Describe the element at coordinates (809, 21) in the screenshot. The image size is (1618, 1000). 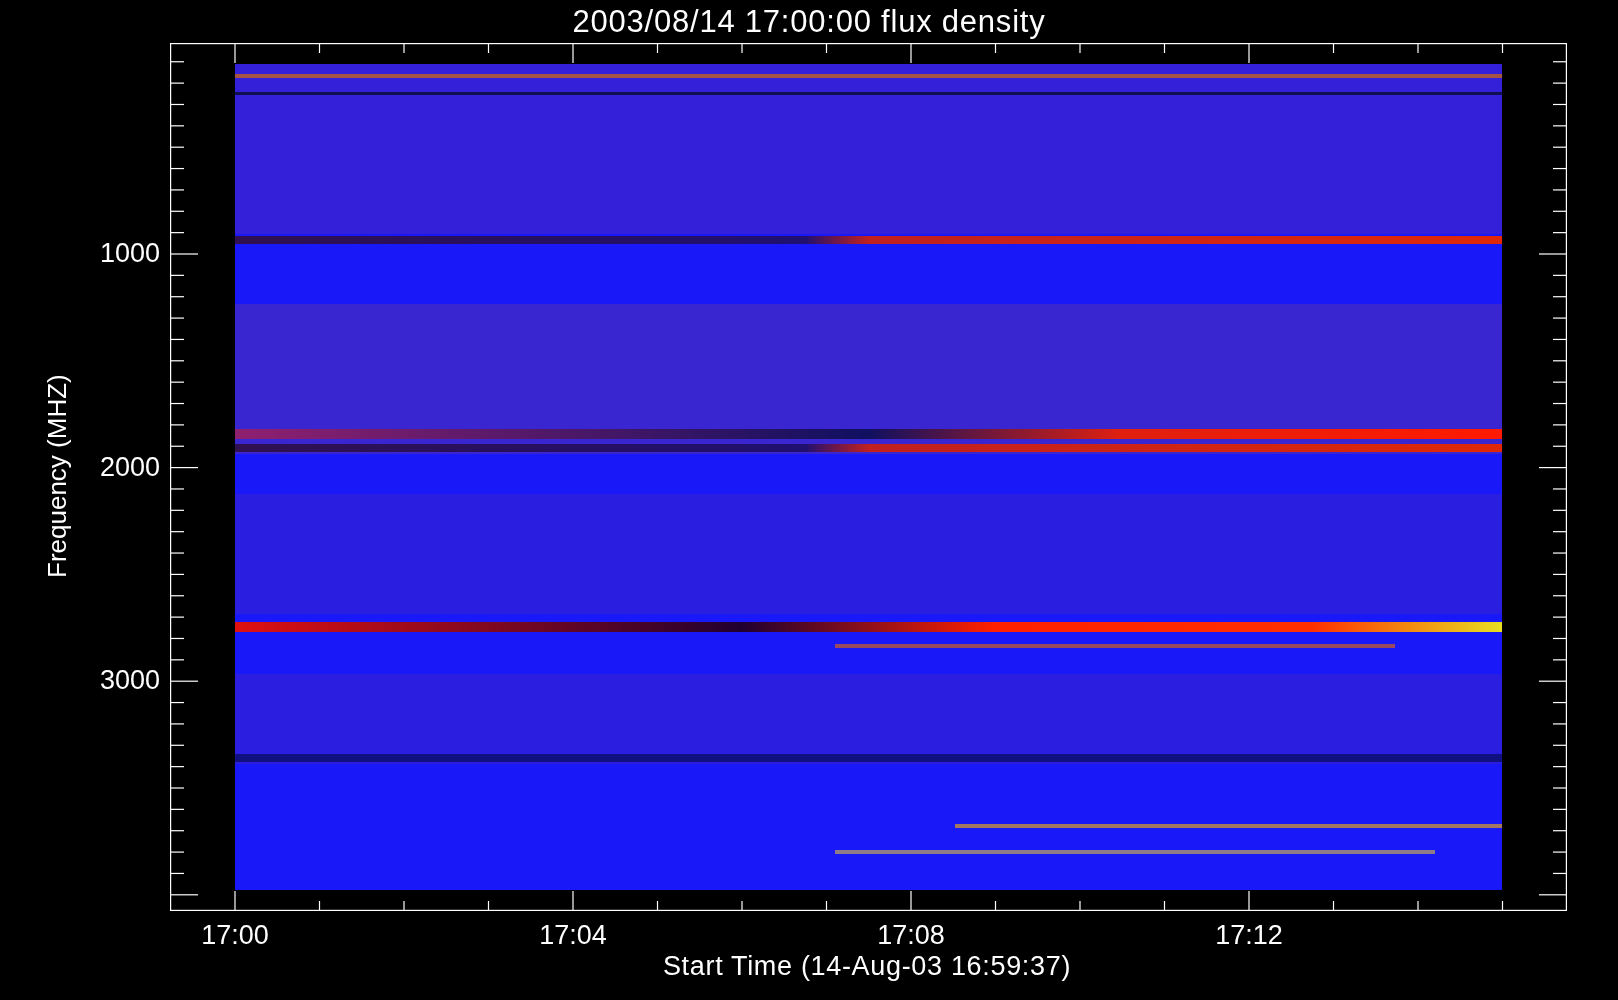
I see `chart-title: 2003/08/14 17:00:00 flux density` at that location.